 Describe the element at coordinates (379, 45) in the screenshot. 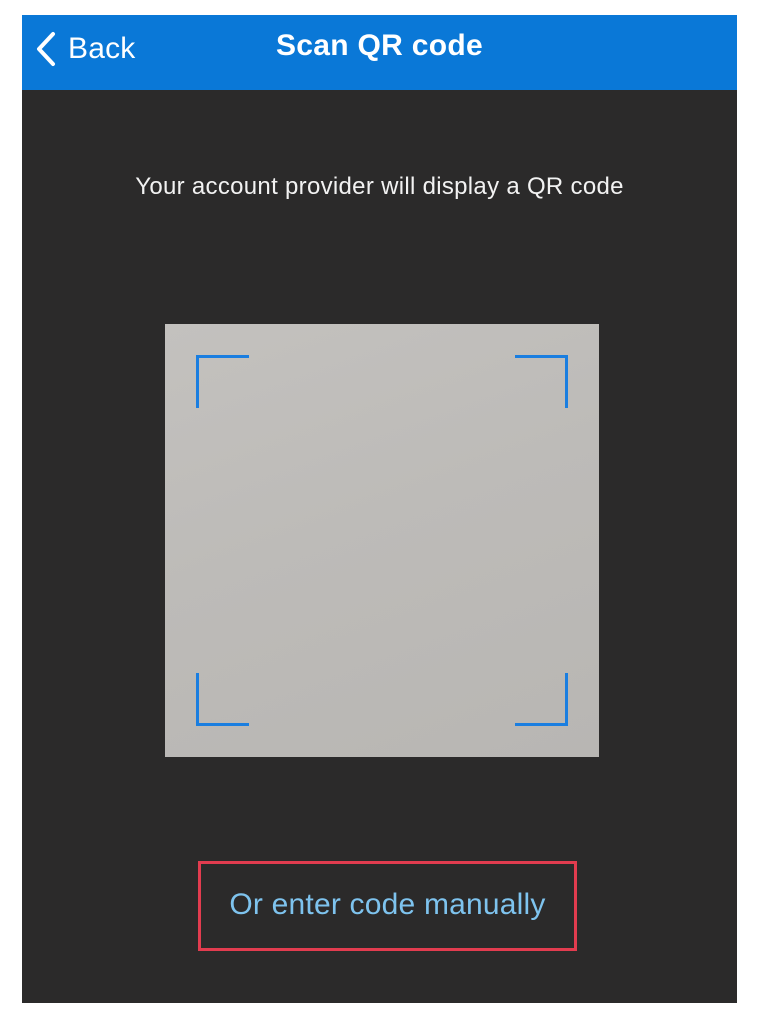

I see `page-title: Scan QR code` at that location.